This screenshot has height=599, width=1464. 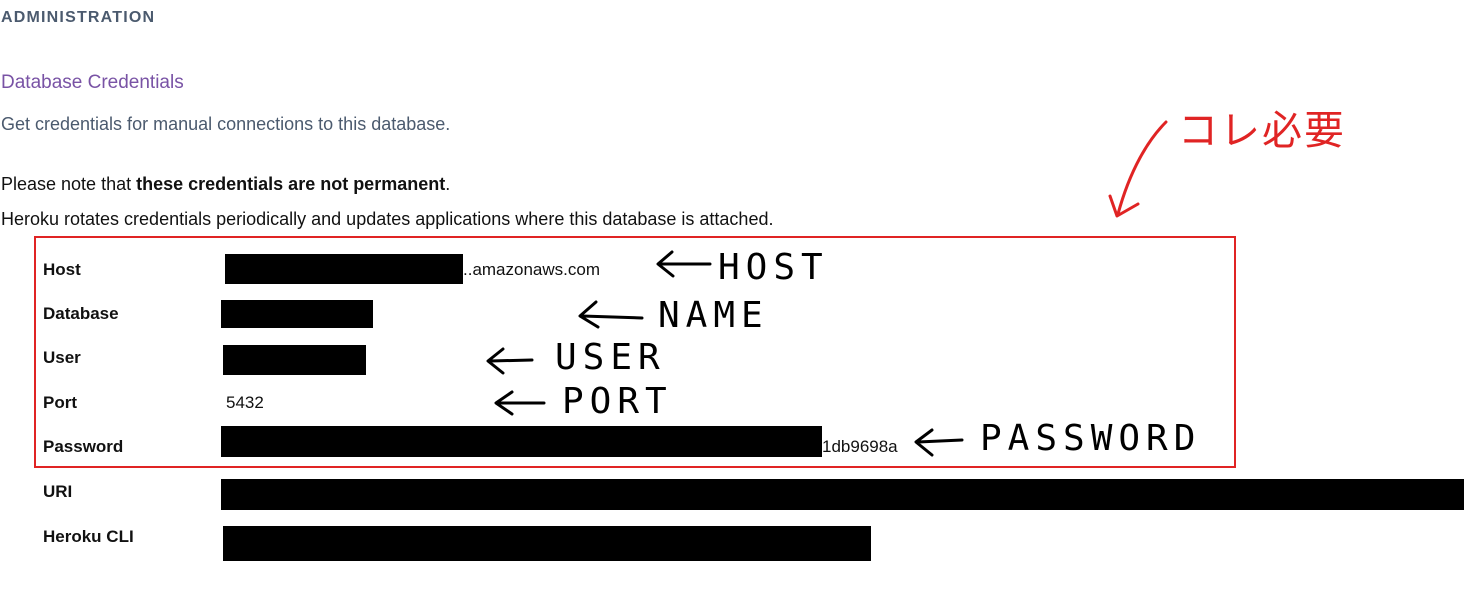 I want to click on port-arrow-icon, so click(x=520, y=403).